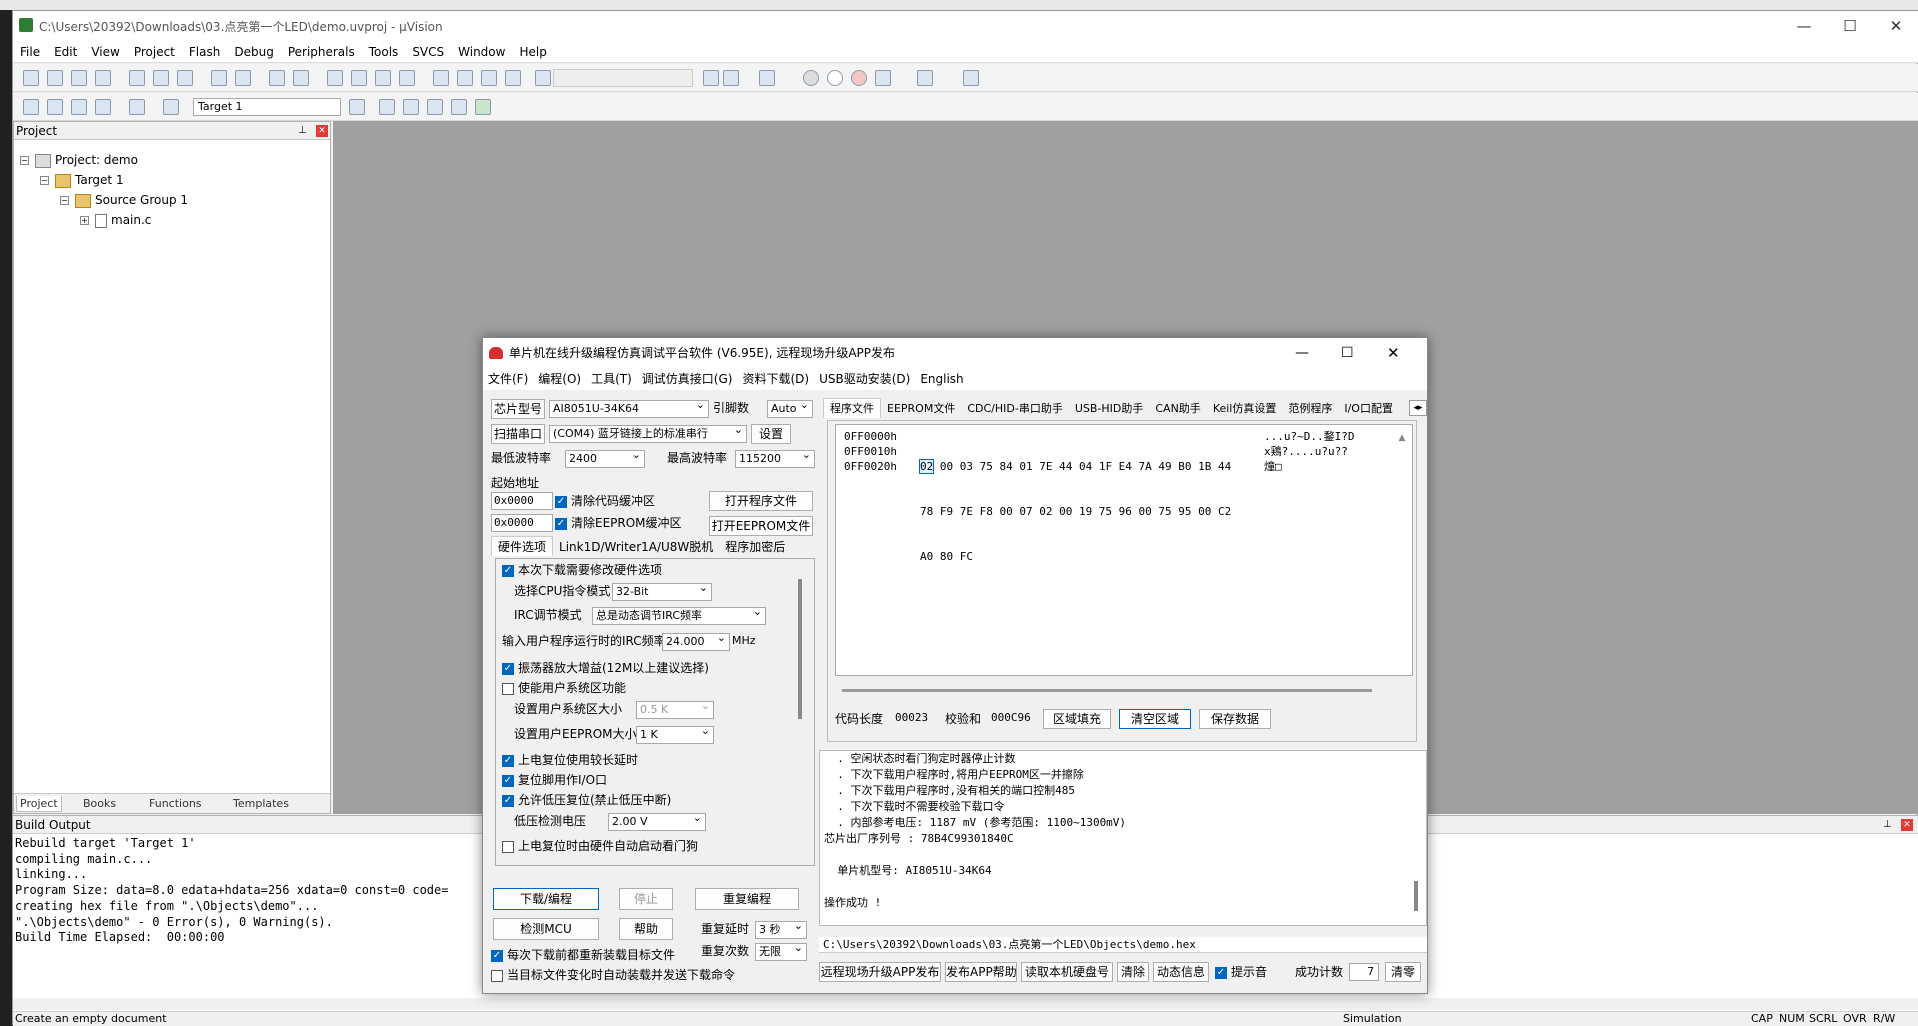 The height and width of the screenshot is (1026, 1918). What do you see at coordinates (543, 78) in the screenshot?
I see `find-in-files-icon` at bounding box center [543, 78].